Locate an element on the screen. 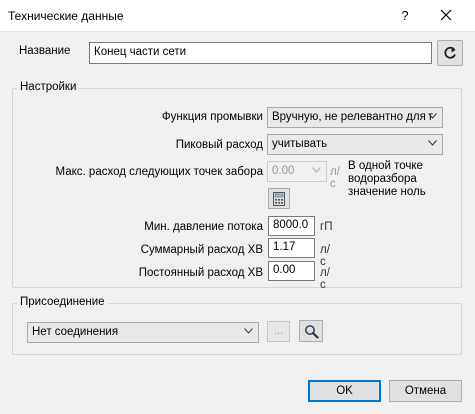 The width and height of the screenshot is (475, 414). total-cold-flow-label: Суммарный расход ХВ is located at coordinates (201, 250).